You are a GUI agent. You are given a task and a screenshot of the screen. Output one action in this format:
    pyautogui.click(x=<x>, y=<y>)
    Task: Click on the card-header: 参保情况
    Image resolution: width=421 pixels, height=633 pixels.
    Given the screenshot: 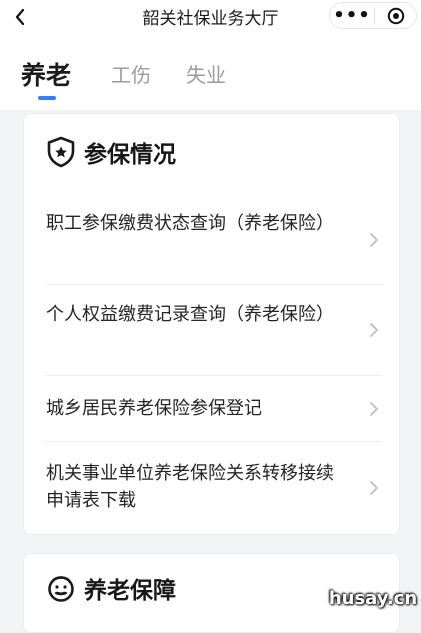 What is the action you would take?
    pyautogui.click(x=111, y=152)
    